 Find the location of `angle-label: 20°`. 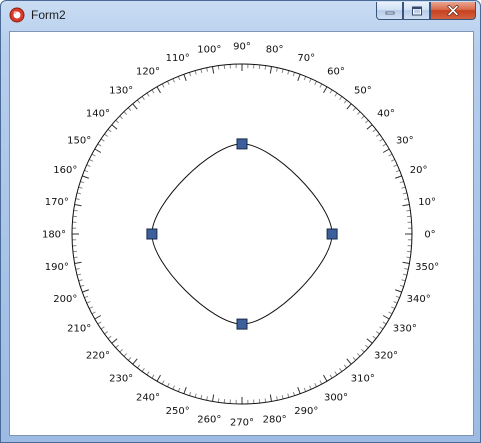

angle-label: 20° is located at coordinates (419, 170).